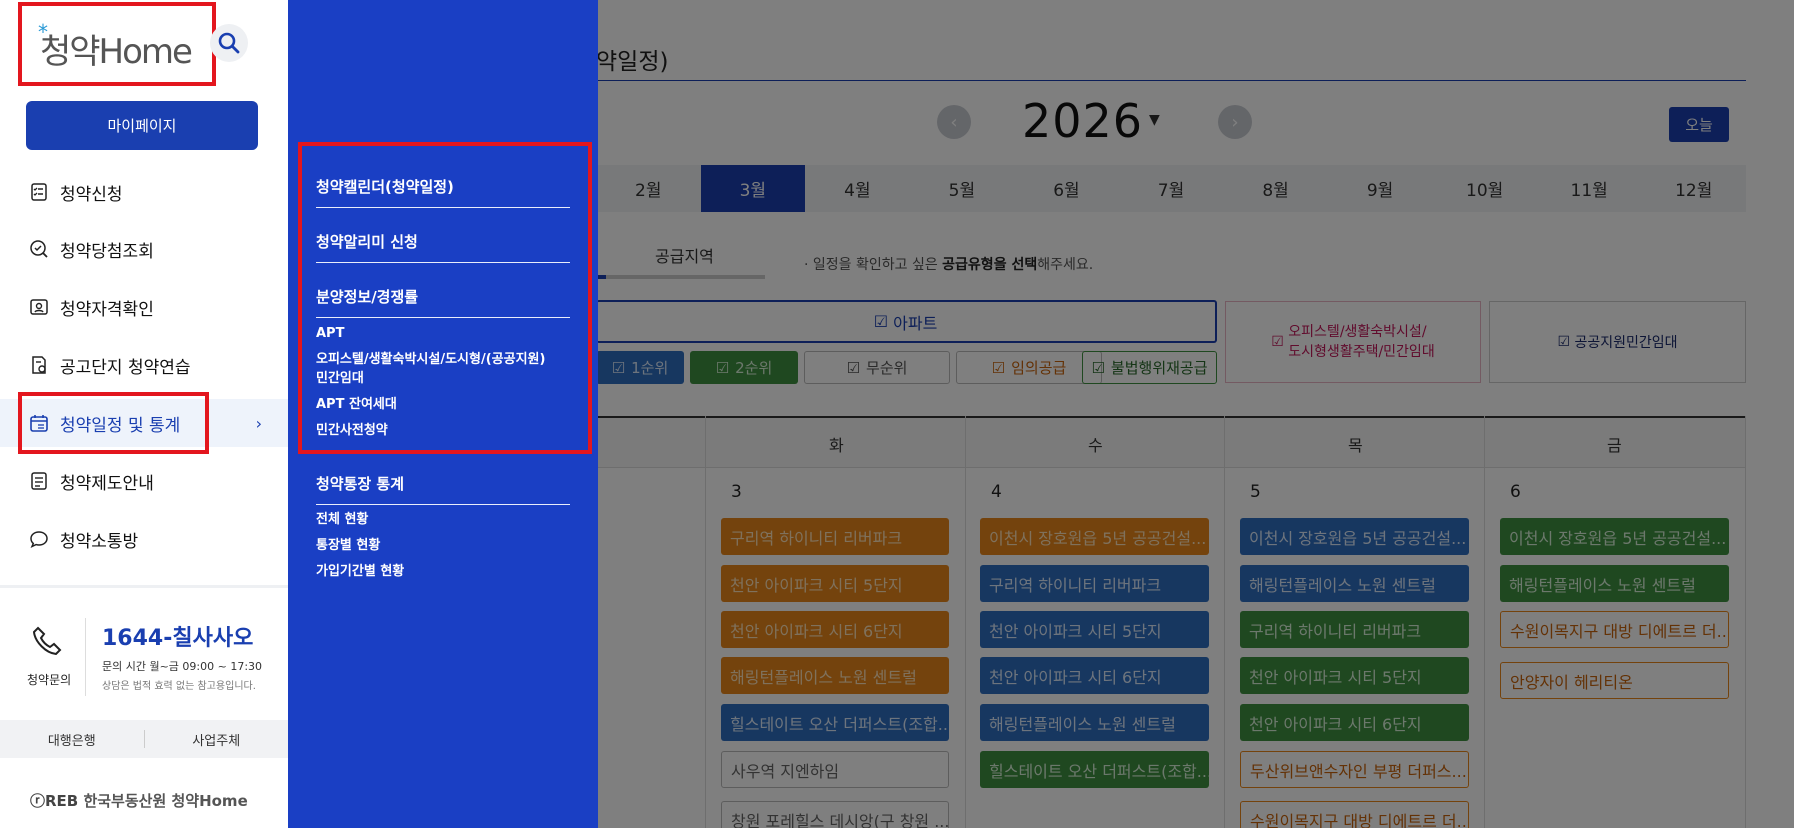  I want to click on bank-row: 대행은행 사업주체, so click(144, 739).